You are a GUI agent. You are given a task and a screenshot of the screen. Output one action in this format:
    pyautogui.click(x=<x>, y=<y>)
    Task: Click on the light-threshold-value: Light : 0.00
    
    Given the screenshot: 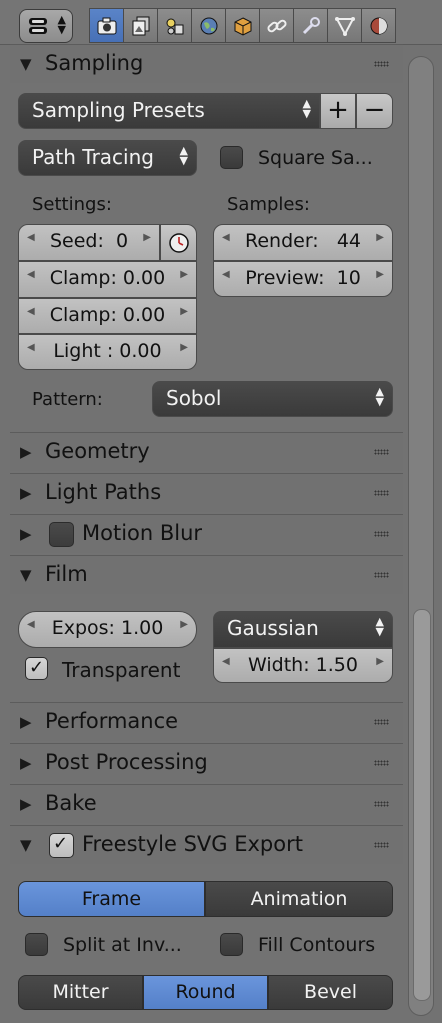 What is the action you would take?
    pyautogui.click(x=107, y=351)
    